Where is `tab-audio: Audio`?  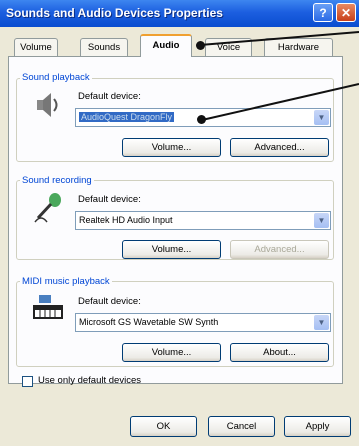
tab-audio: Audio is located at coordinates (166, 45).